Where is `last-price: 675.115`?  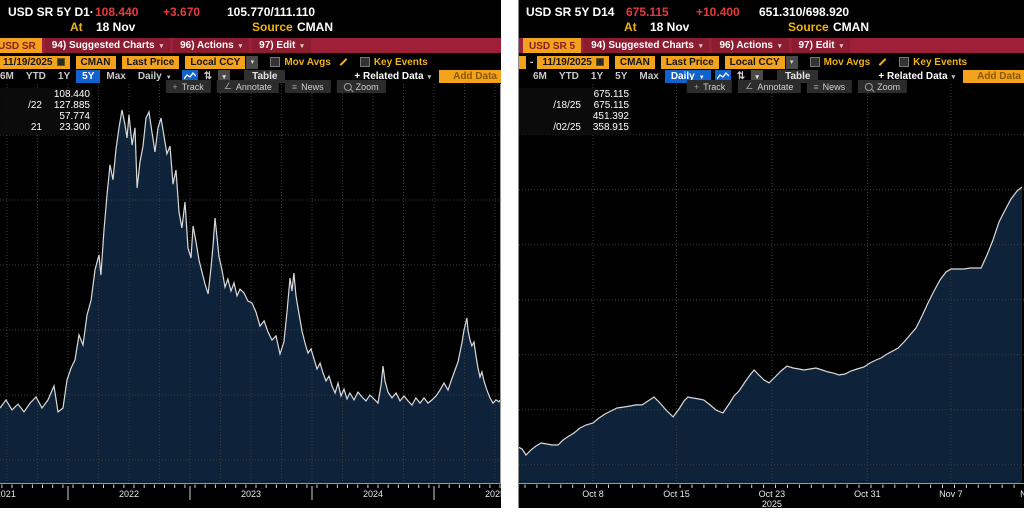 last-price: 675.115 is located at coordinates (647, 12).